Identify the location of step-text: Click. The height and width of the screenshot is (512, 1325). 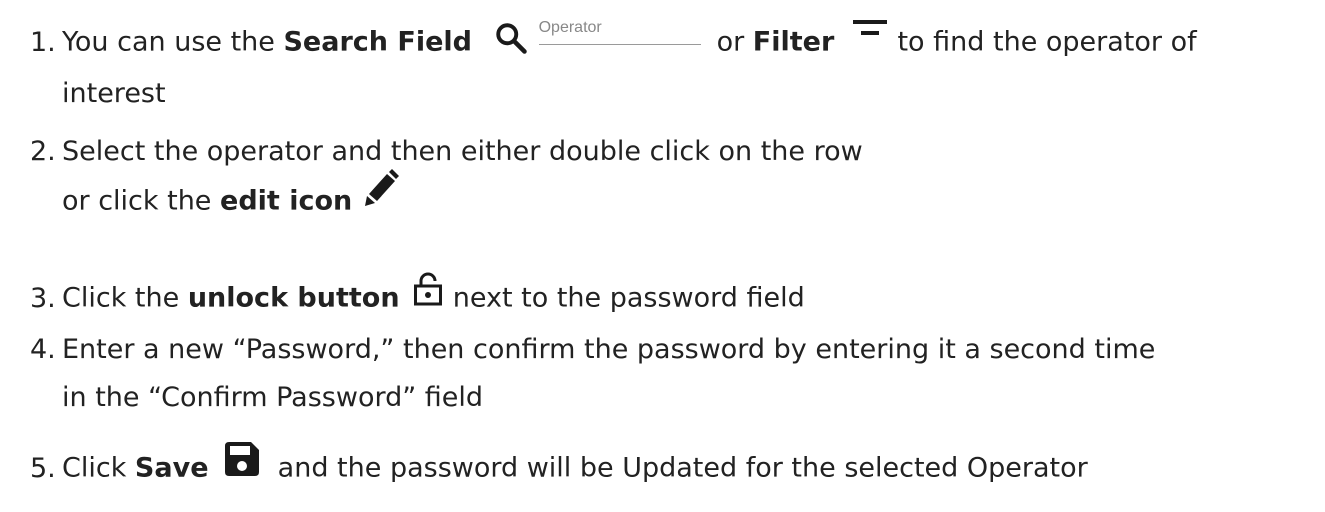
(98, 468).